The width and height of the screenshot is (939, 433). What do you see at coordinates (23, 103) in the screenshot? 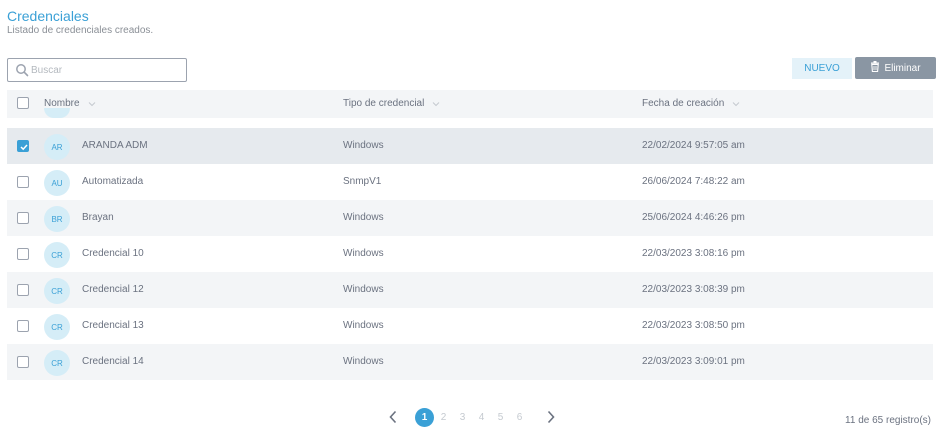
I see `select-all-checkbox` at bounding box center [23, 103].